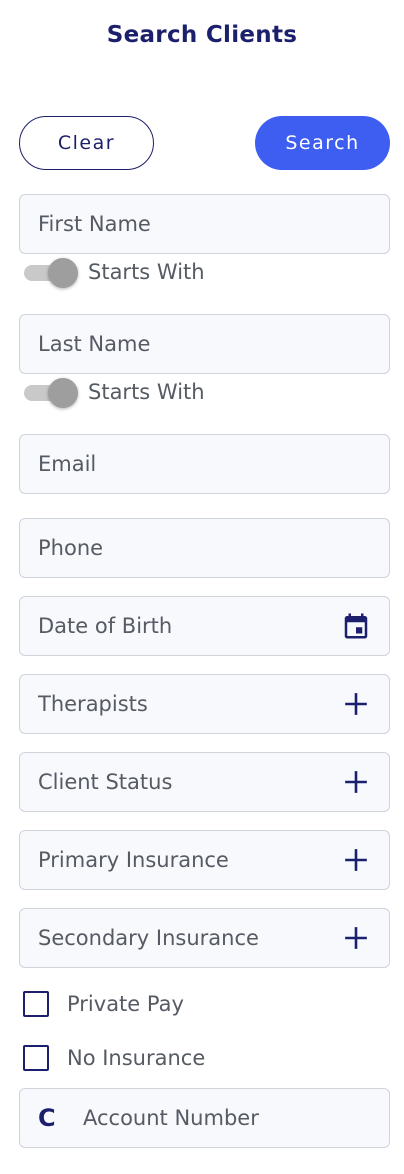 The image size is (404, 1174). I want to click on client-status-placeholder: Client Status, so click(105, 782).